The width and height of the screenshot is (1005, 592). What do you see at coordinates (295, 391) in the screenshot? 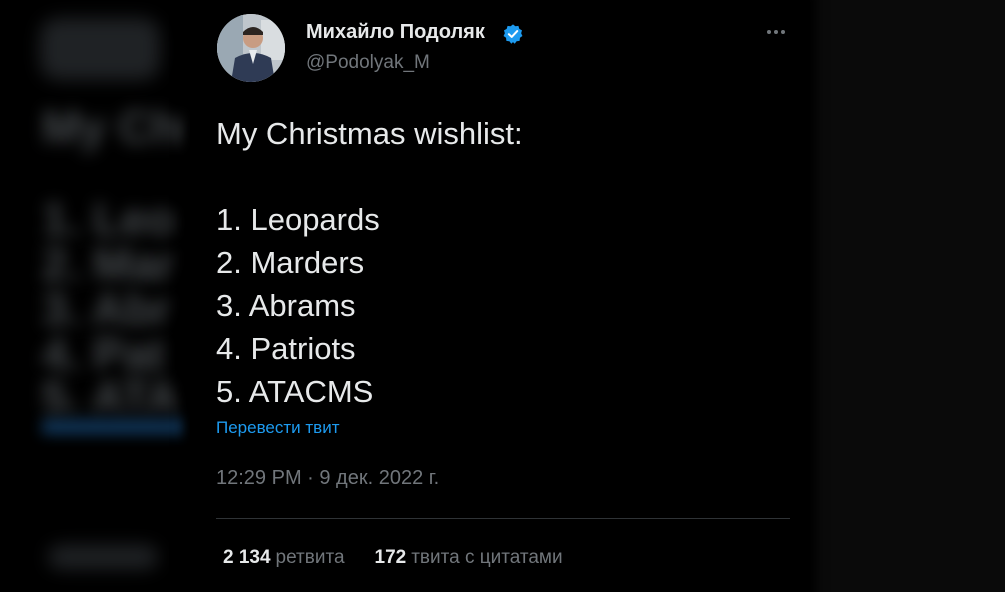
I see `tweet-line: 5. ATACMS` at bounding box center [295, 391].